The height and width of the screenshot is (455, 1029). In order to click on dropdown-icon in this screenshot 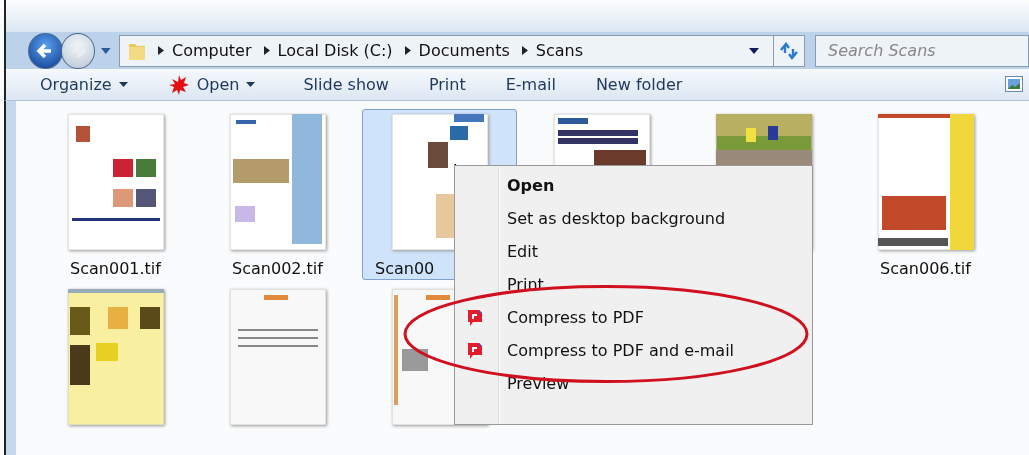, I will do `click(754, 50)`.